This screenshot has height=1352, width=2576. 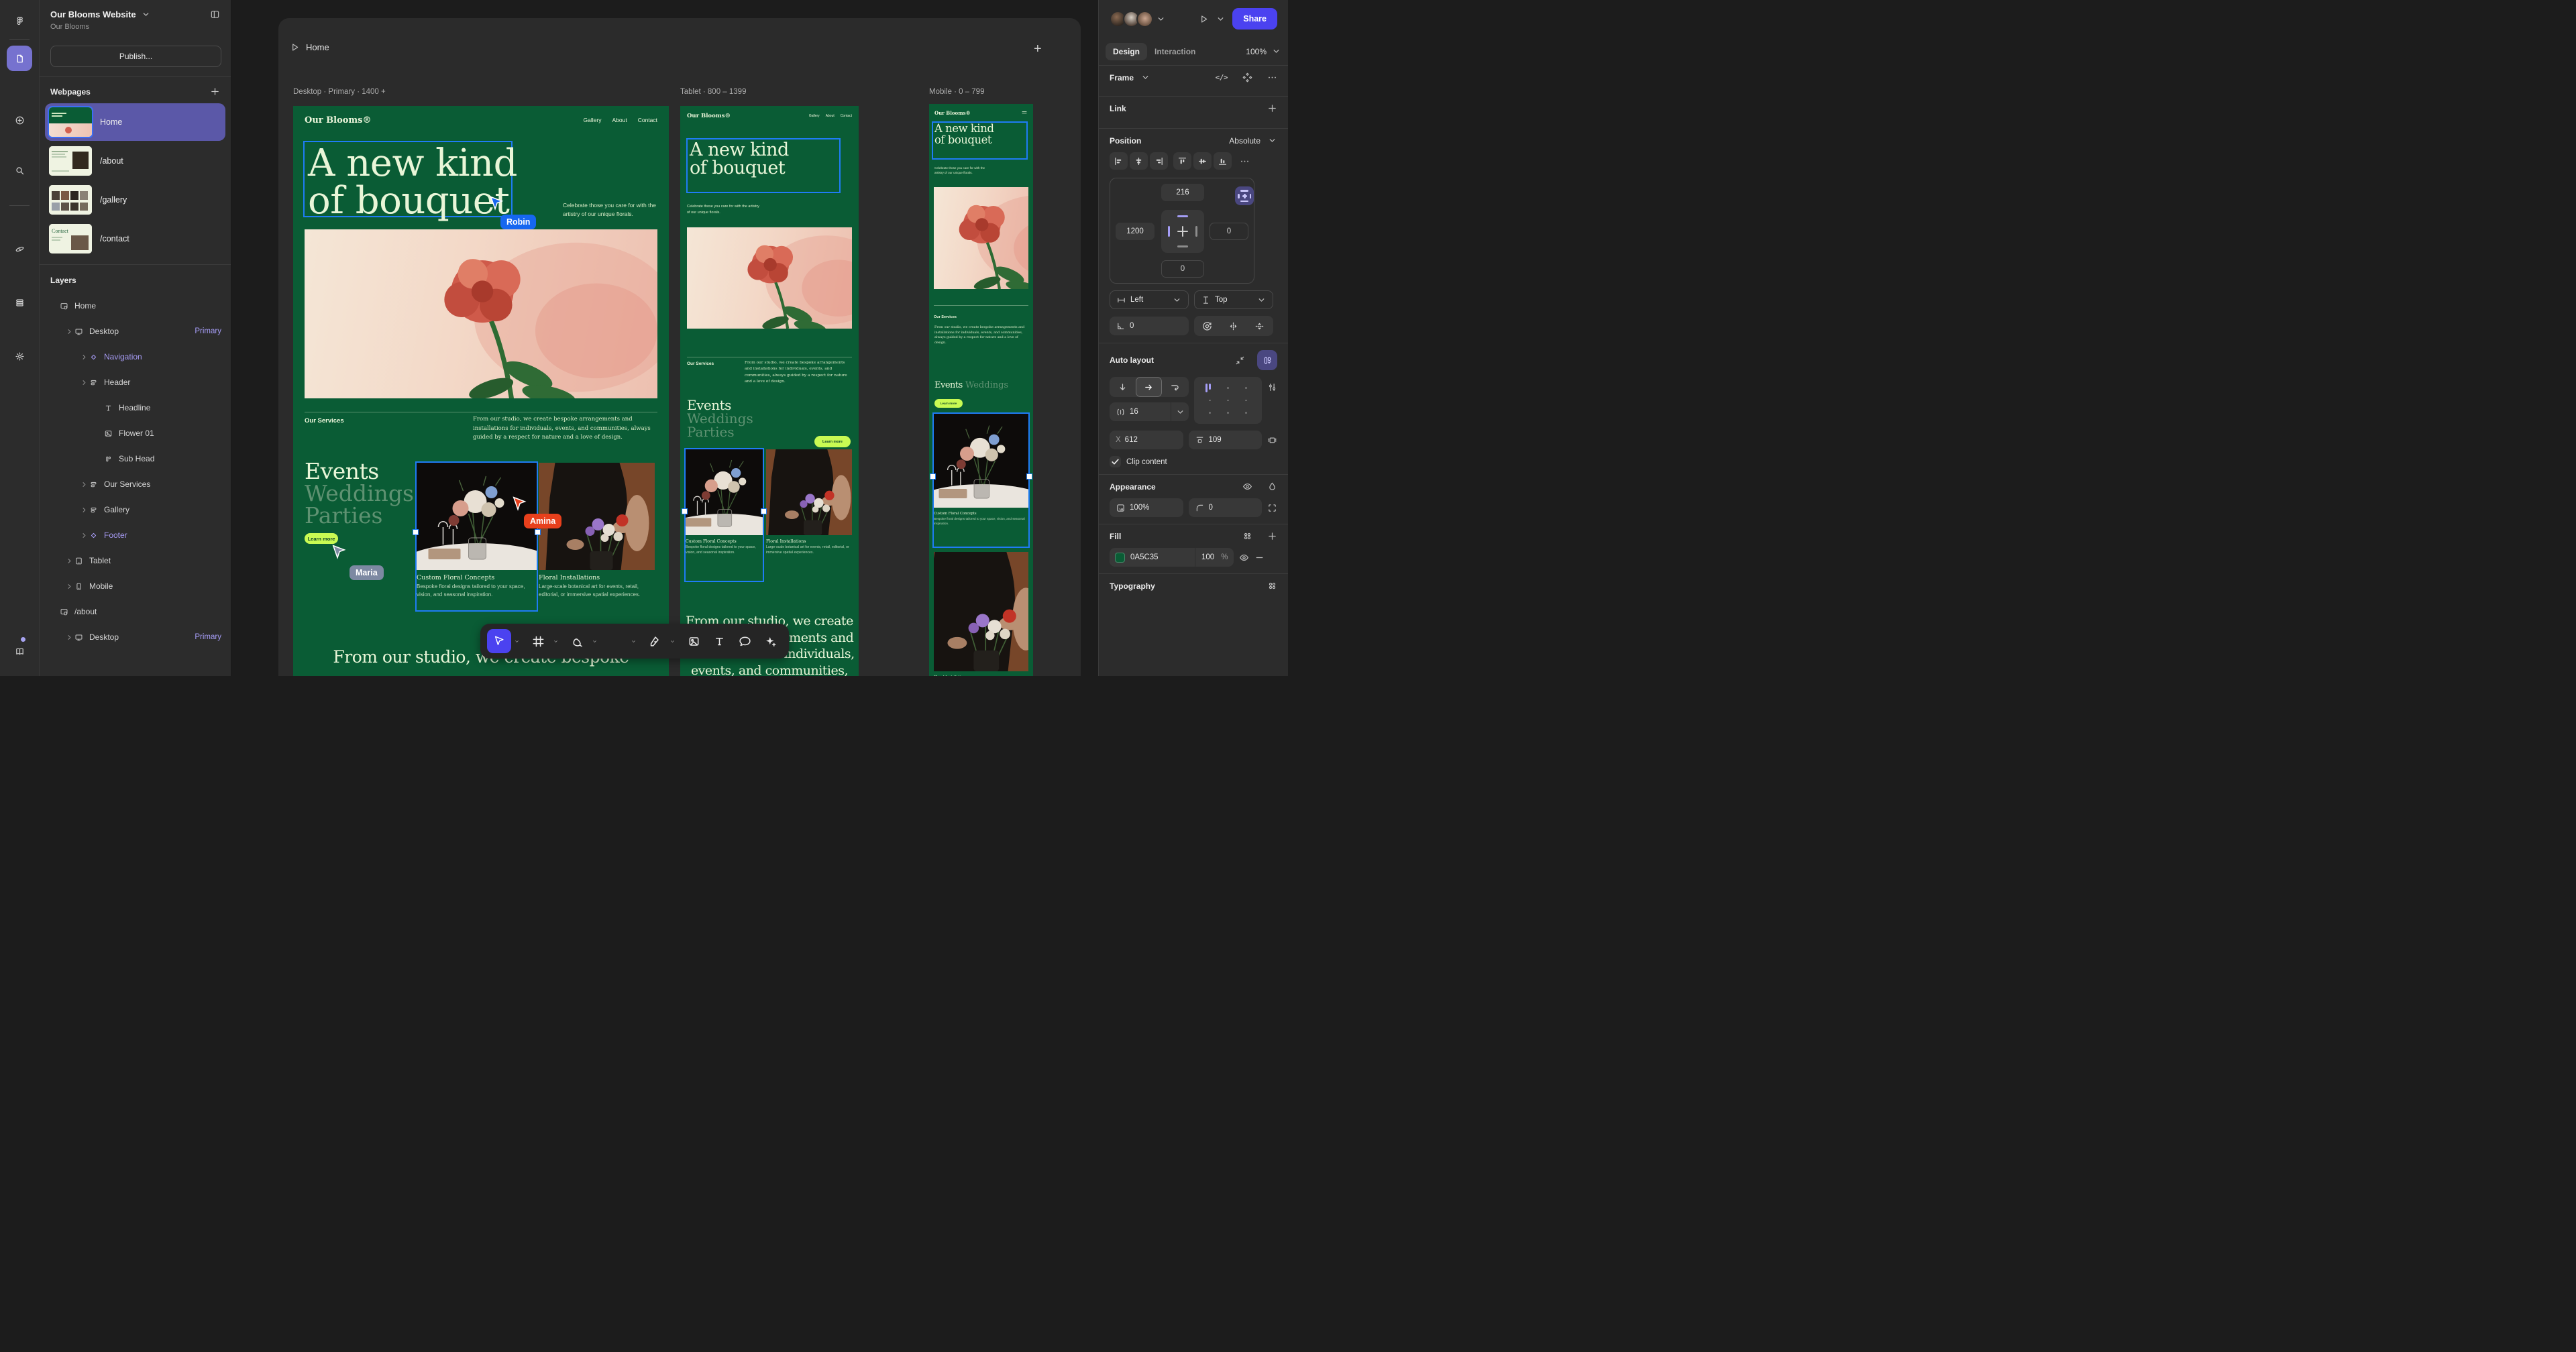 I want to click on zoom-level: 100%, so click(x=1256, y=51).